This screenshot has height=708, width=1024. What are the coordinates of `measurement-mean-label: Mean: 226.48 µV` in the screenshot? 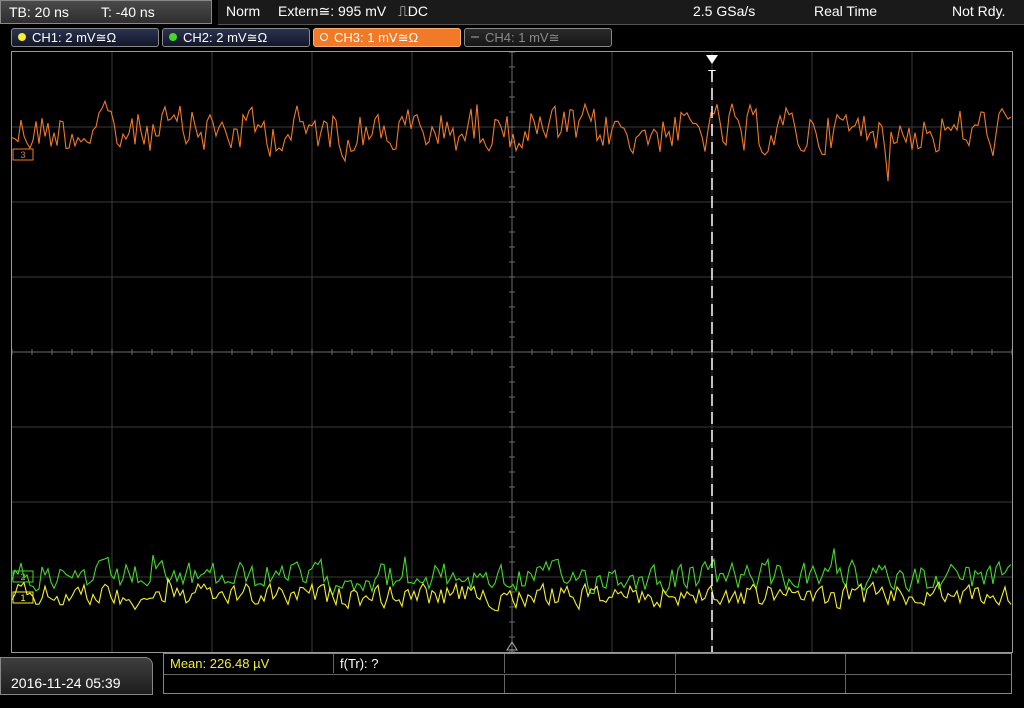 It's located at (220, 663).